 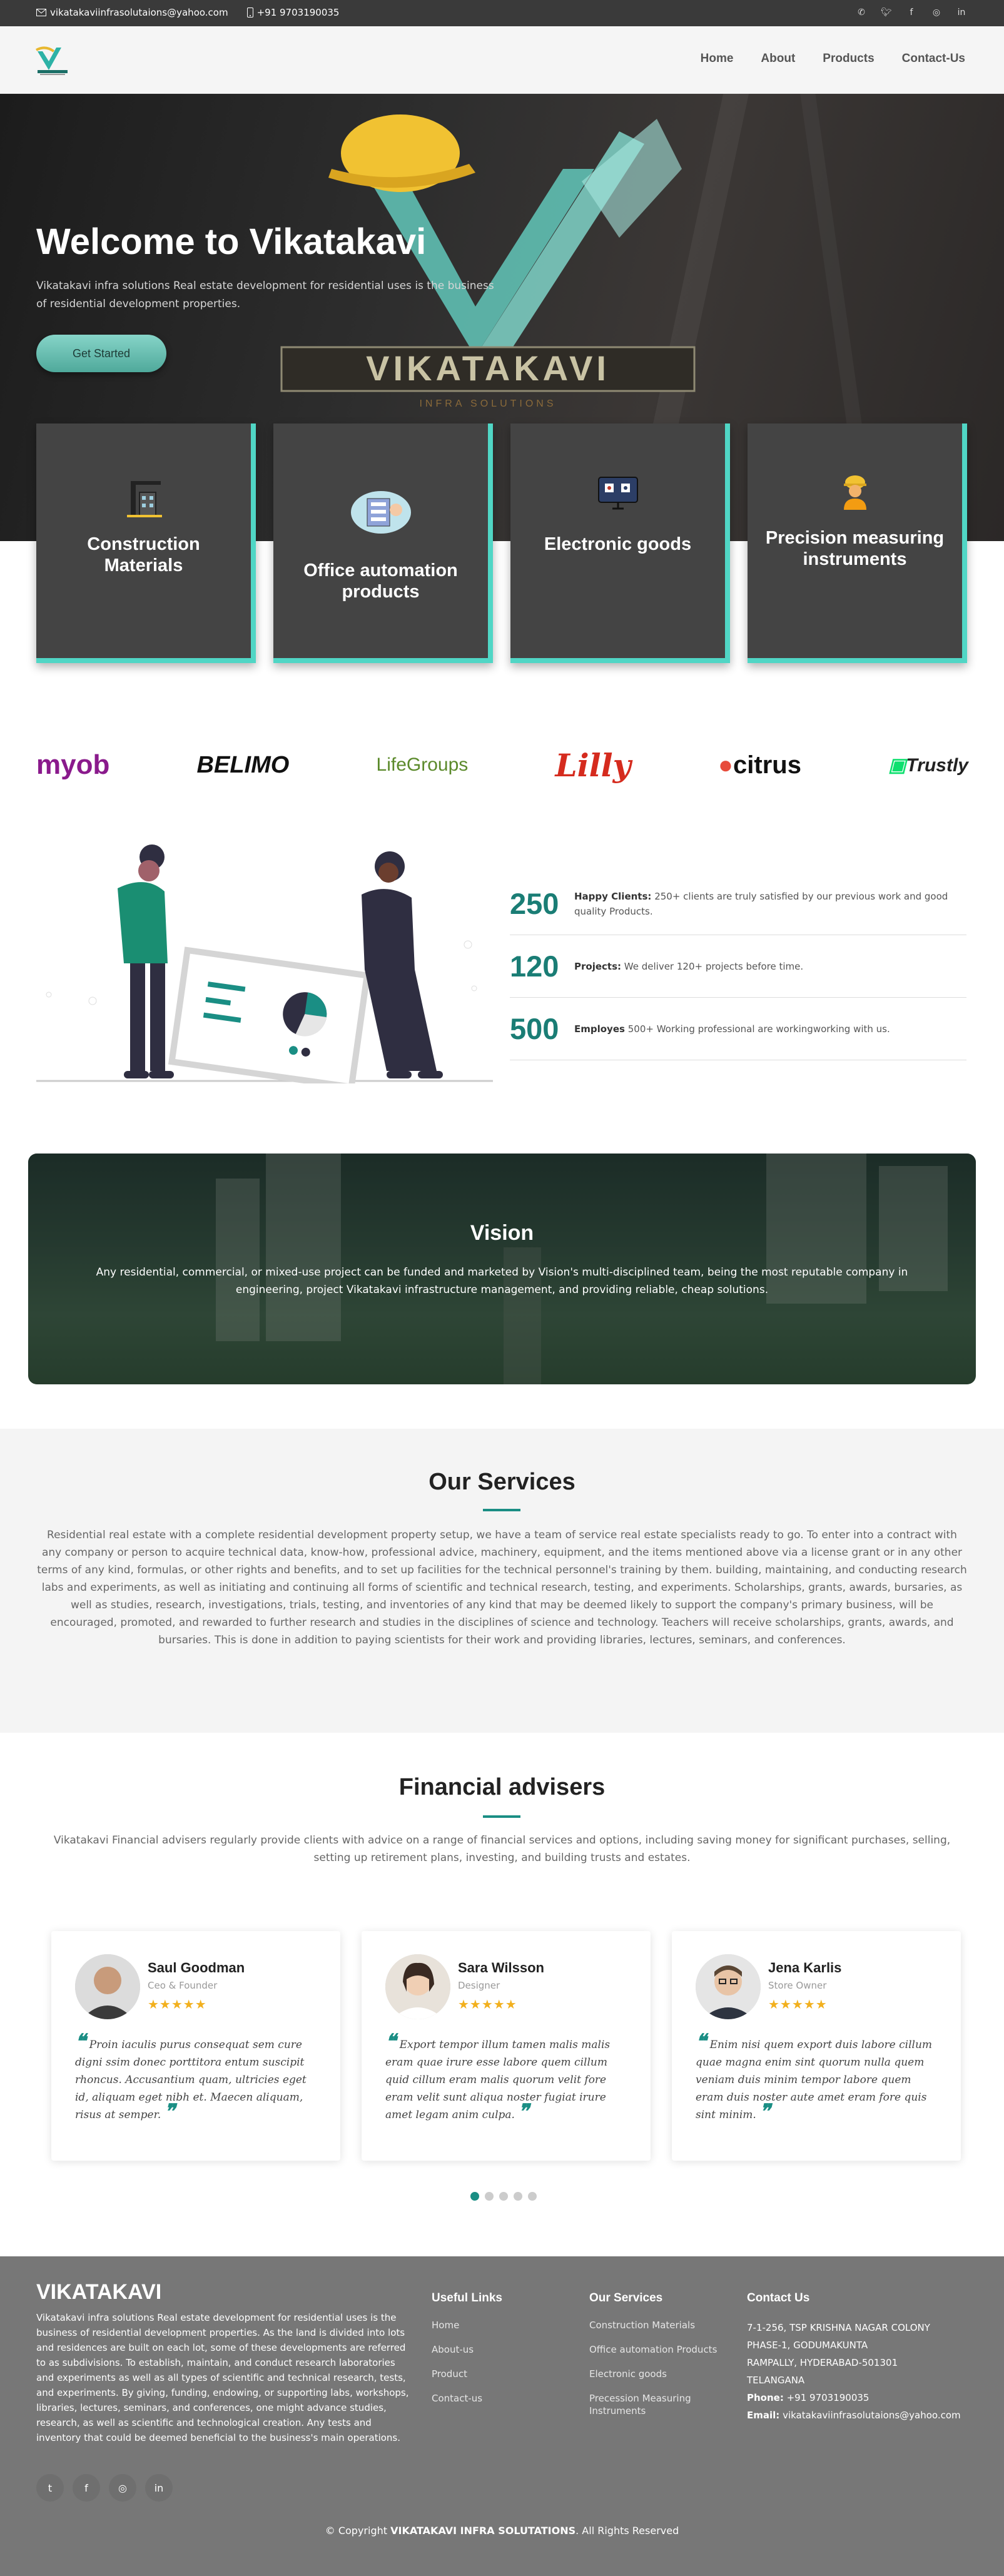 What do you see at coordinates (808, 2397) in the screenshot?
I see `footer-phone: Phone: +91 9703190035` at bounding box center [808, 2397].